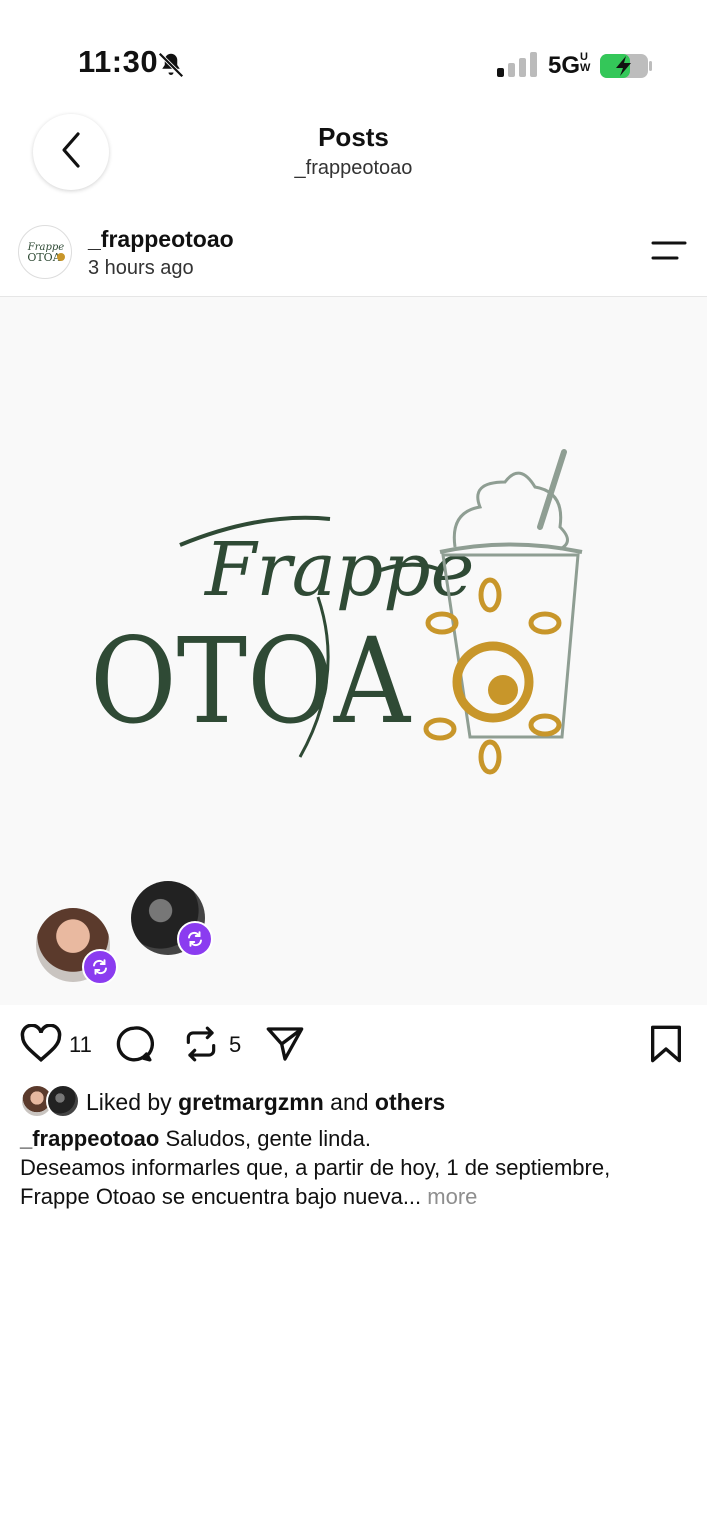  Describe the element at coordinates (353, 137) in the screenshot. I see `page-title: Posts` at that location.